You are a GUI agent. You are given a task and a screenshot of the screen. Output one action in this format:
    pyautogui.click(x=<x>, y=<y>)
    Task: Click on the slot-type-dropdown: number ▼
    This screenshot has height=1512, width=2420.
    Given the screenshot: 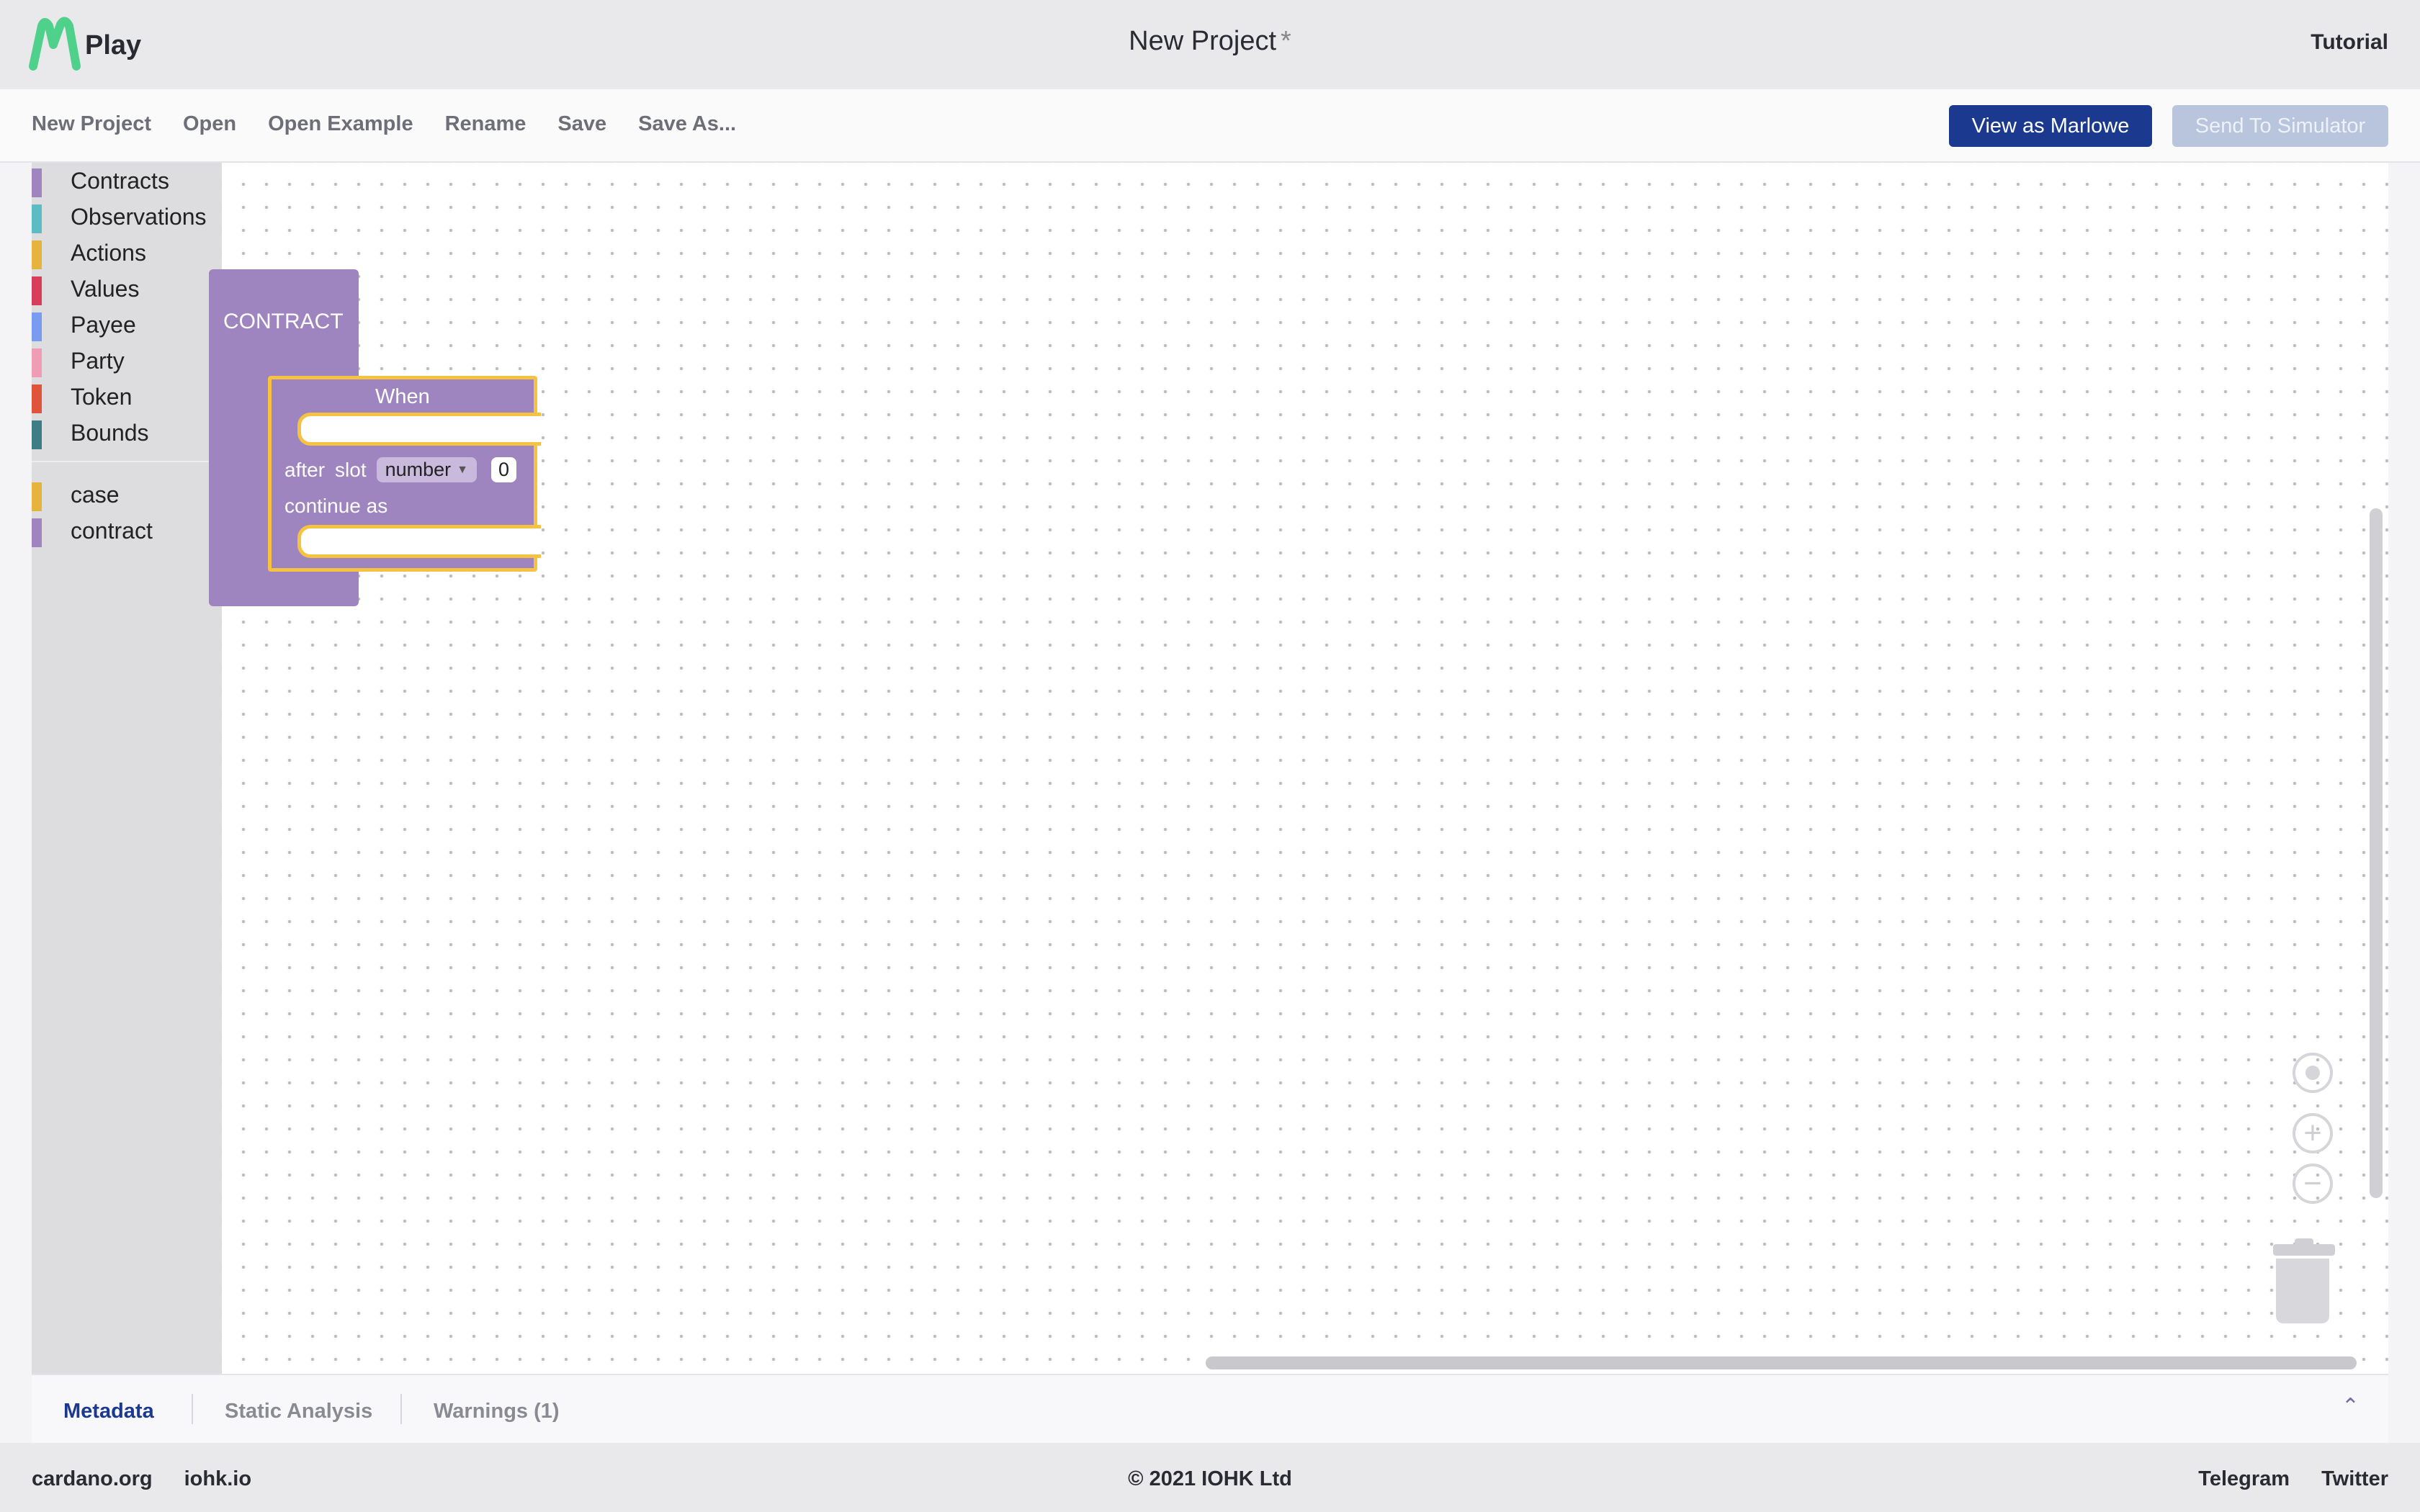 What is the action you would take?
    pyautogui.click(x=426, y=469)
    